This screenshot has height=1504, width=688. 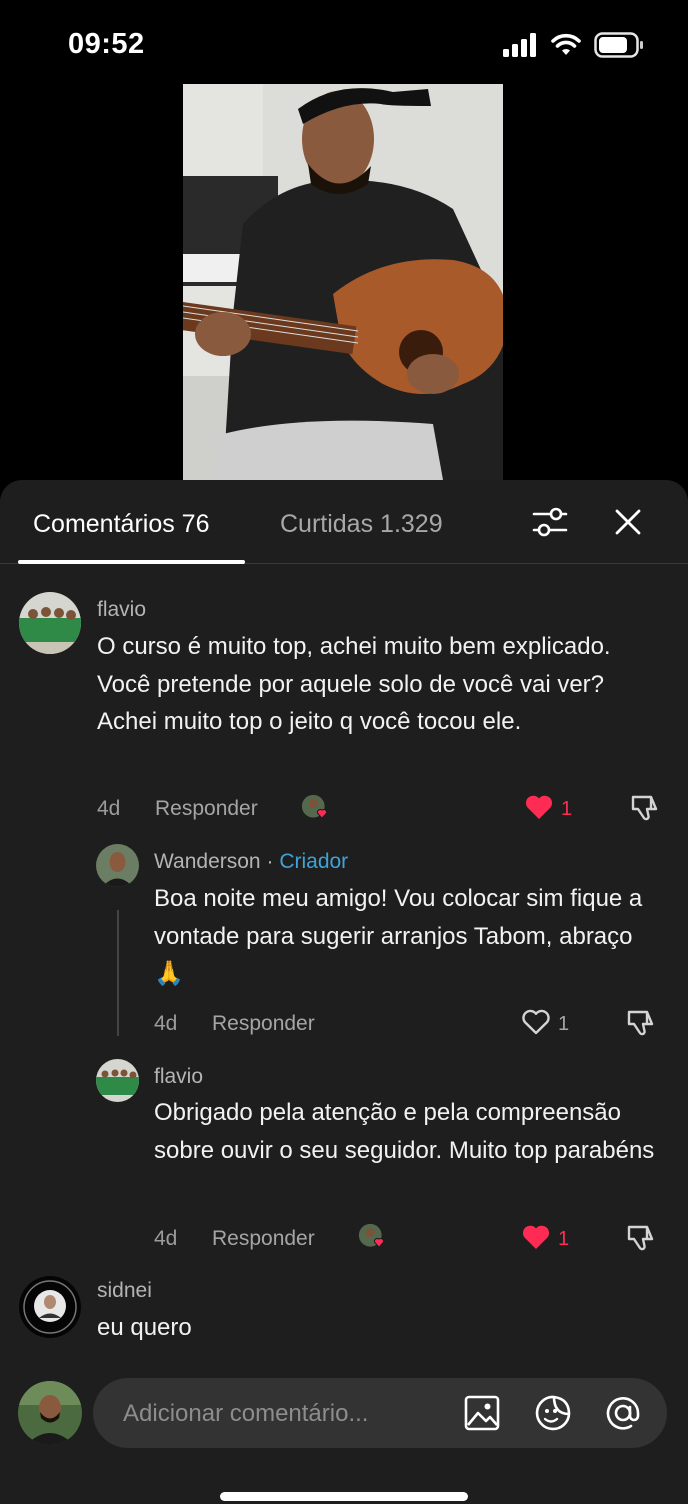 I want to click on reply-username-line: Wanderson · Criador, so click(x=251, y=862).